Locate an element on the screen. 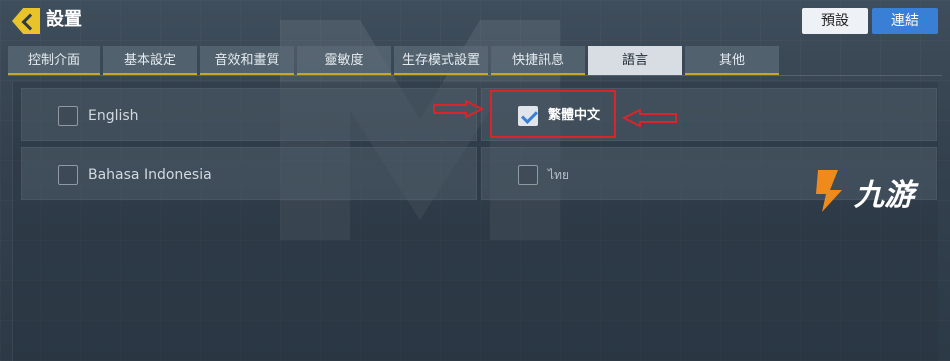 This screenshot has height=361, width=950. tab-quick-messages: 快捷訊息 is located at coordinates (538, 60).